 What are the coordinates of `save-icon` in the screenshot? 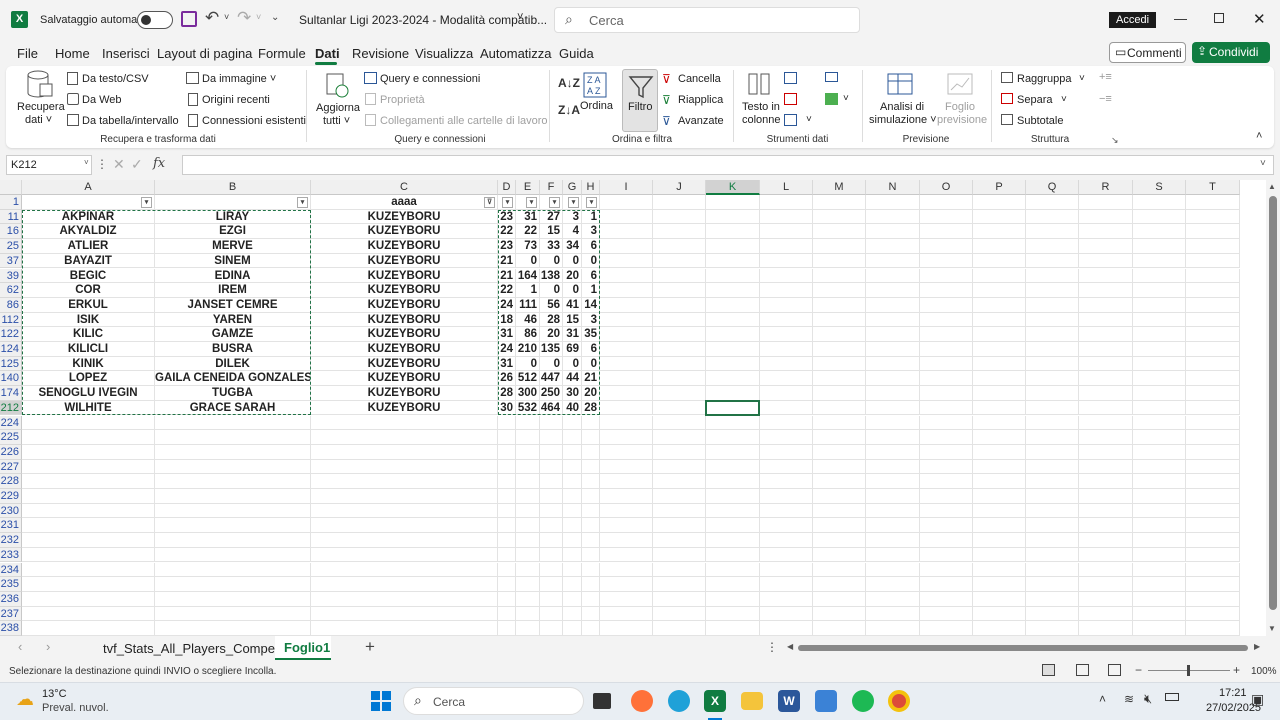 It's located at (189, 19).